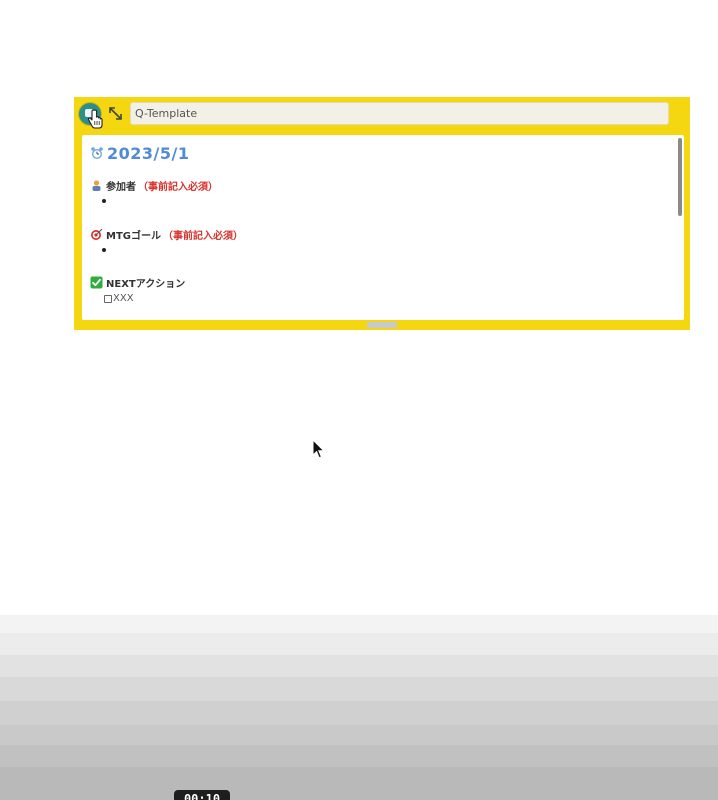 This screenshot has width=718, height=800. What do you see at coordinates (178, 187) in the screenshot?
I see `participants-required-note: （事前記入必須）` at bounding box center [178, 187].